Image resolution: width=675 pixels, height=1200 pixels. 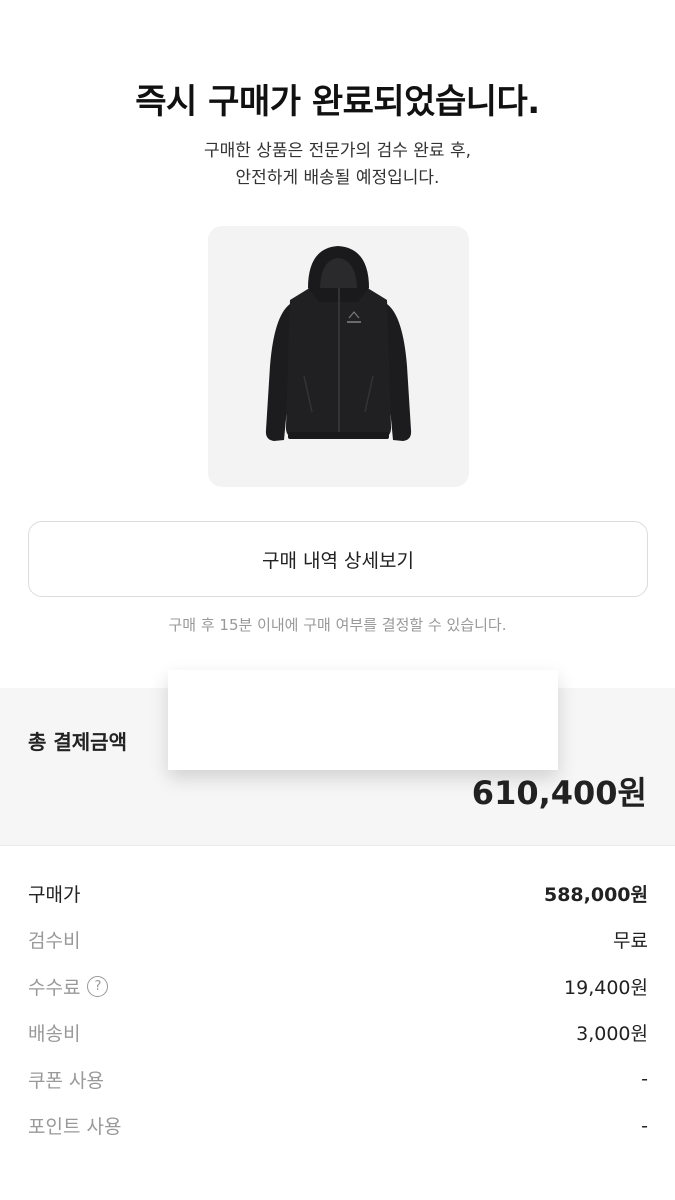 What do you see at coordinates (338, 559) in the screenshot?
I see `purchase-detail-button: 구매 내역 상세보기` at bounding box center [338, 559].